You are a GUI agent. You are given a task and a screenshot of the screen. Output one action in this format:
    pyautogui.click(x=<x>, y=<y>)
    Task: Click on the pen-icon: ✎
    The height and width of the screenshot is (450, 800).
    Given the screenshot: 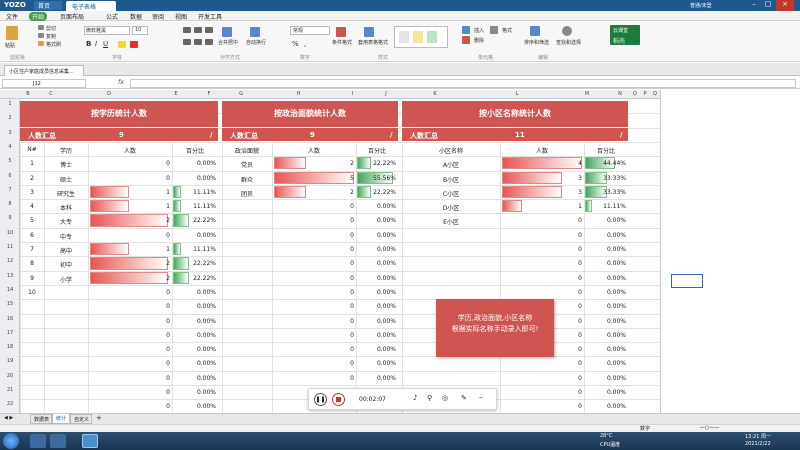 What is the action you would take?
    pyautogui.click(x=464, y=398)
    